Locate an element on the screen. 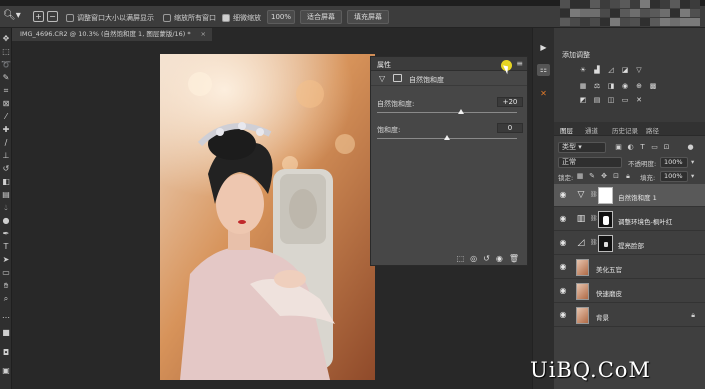  levels-icon: ▟ is located at coordinates (597, 70).